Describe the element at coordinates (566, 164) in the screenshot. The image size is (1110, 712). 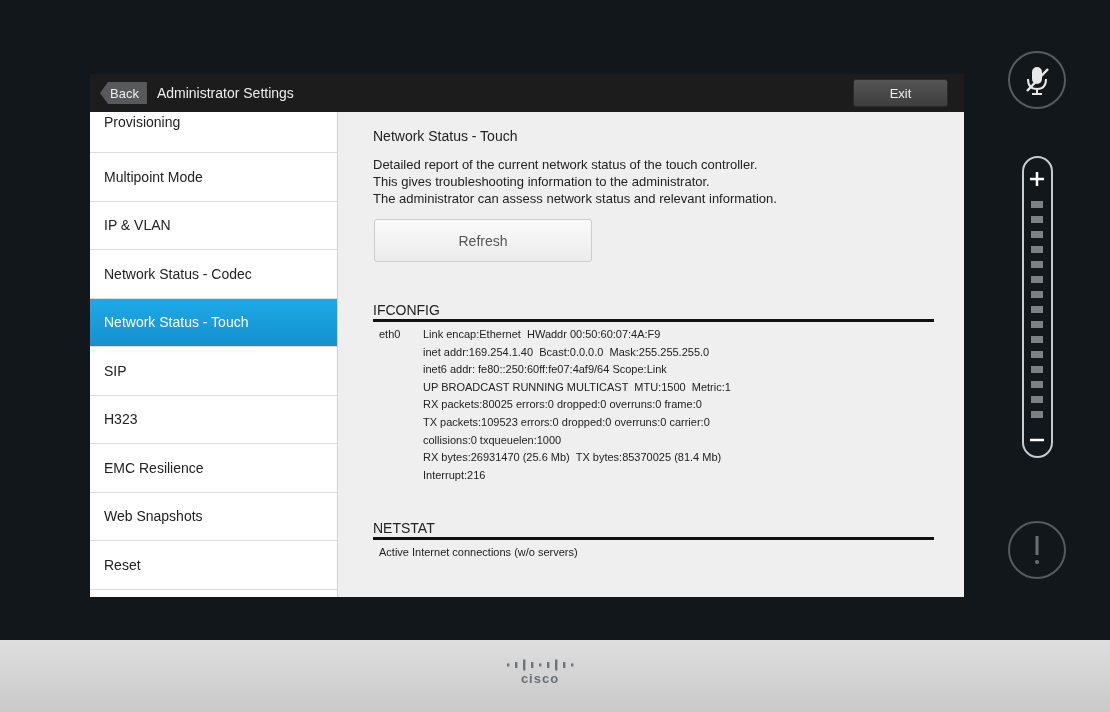
I see `description-text: Detailed report of the current network status of the touch controller.` at that location.